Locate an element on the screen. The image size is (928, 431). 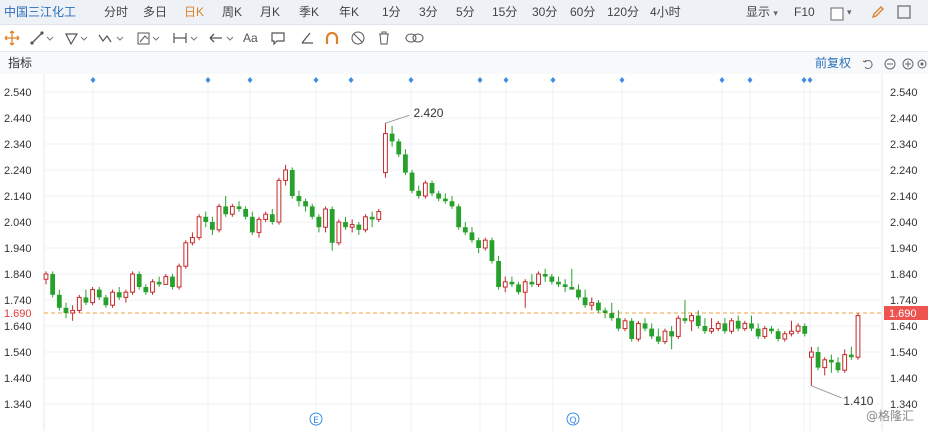
period-5min: 5分 is located at coordinates (465, 12).